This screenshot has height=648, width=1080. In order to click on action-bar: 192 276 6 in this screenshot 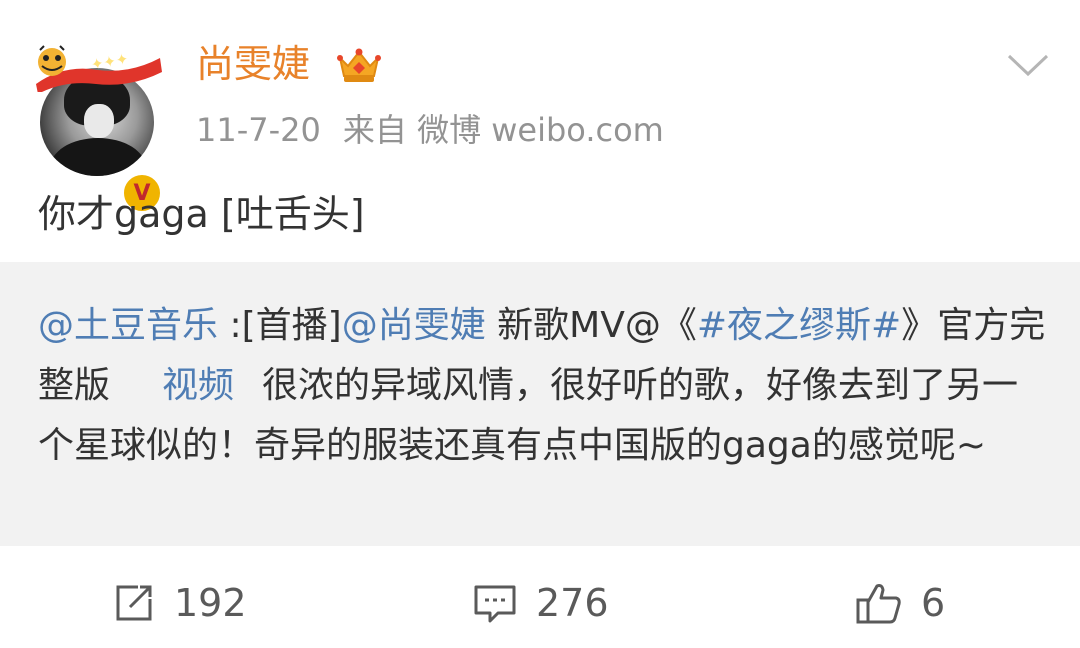, I will do `click(540, 603)`.